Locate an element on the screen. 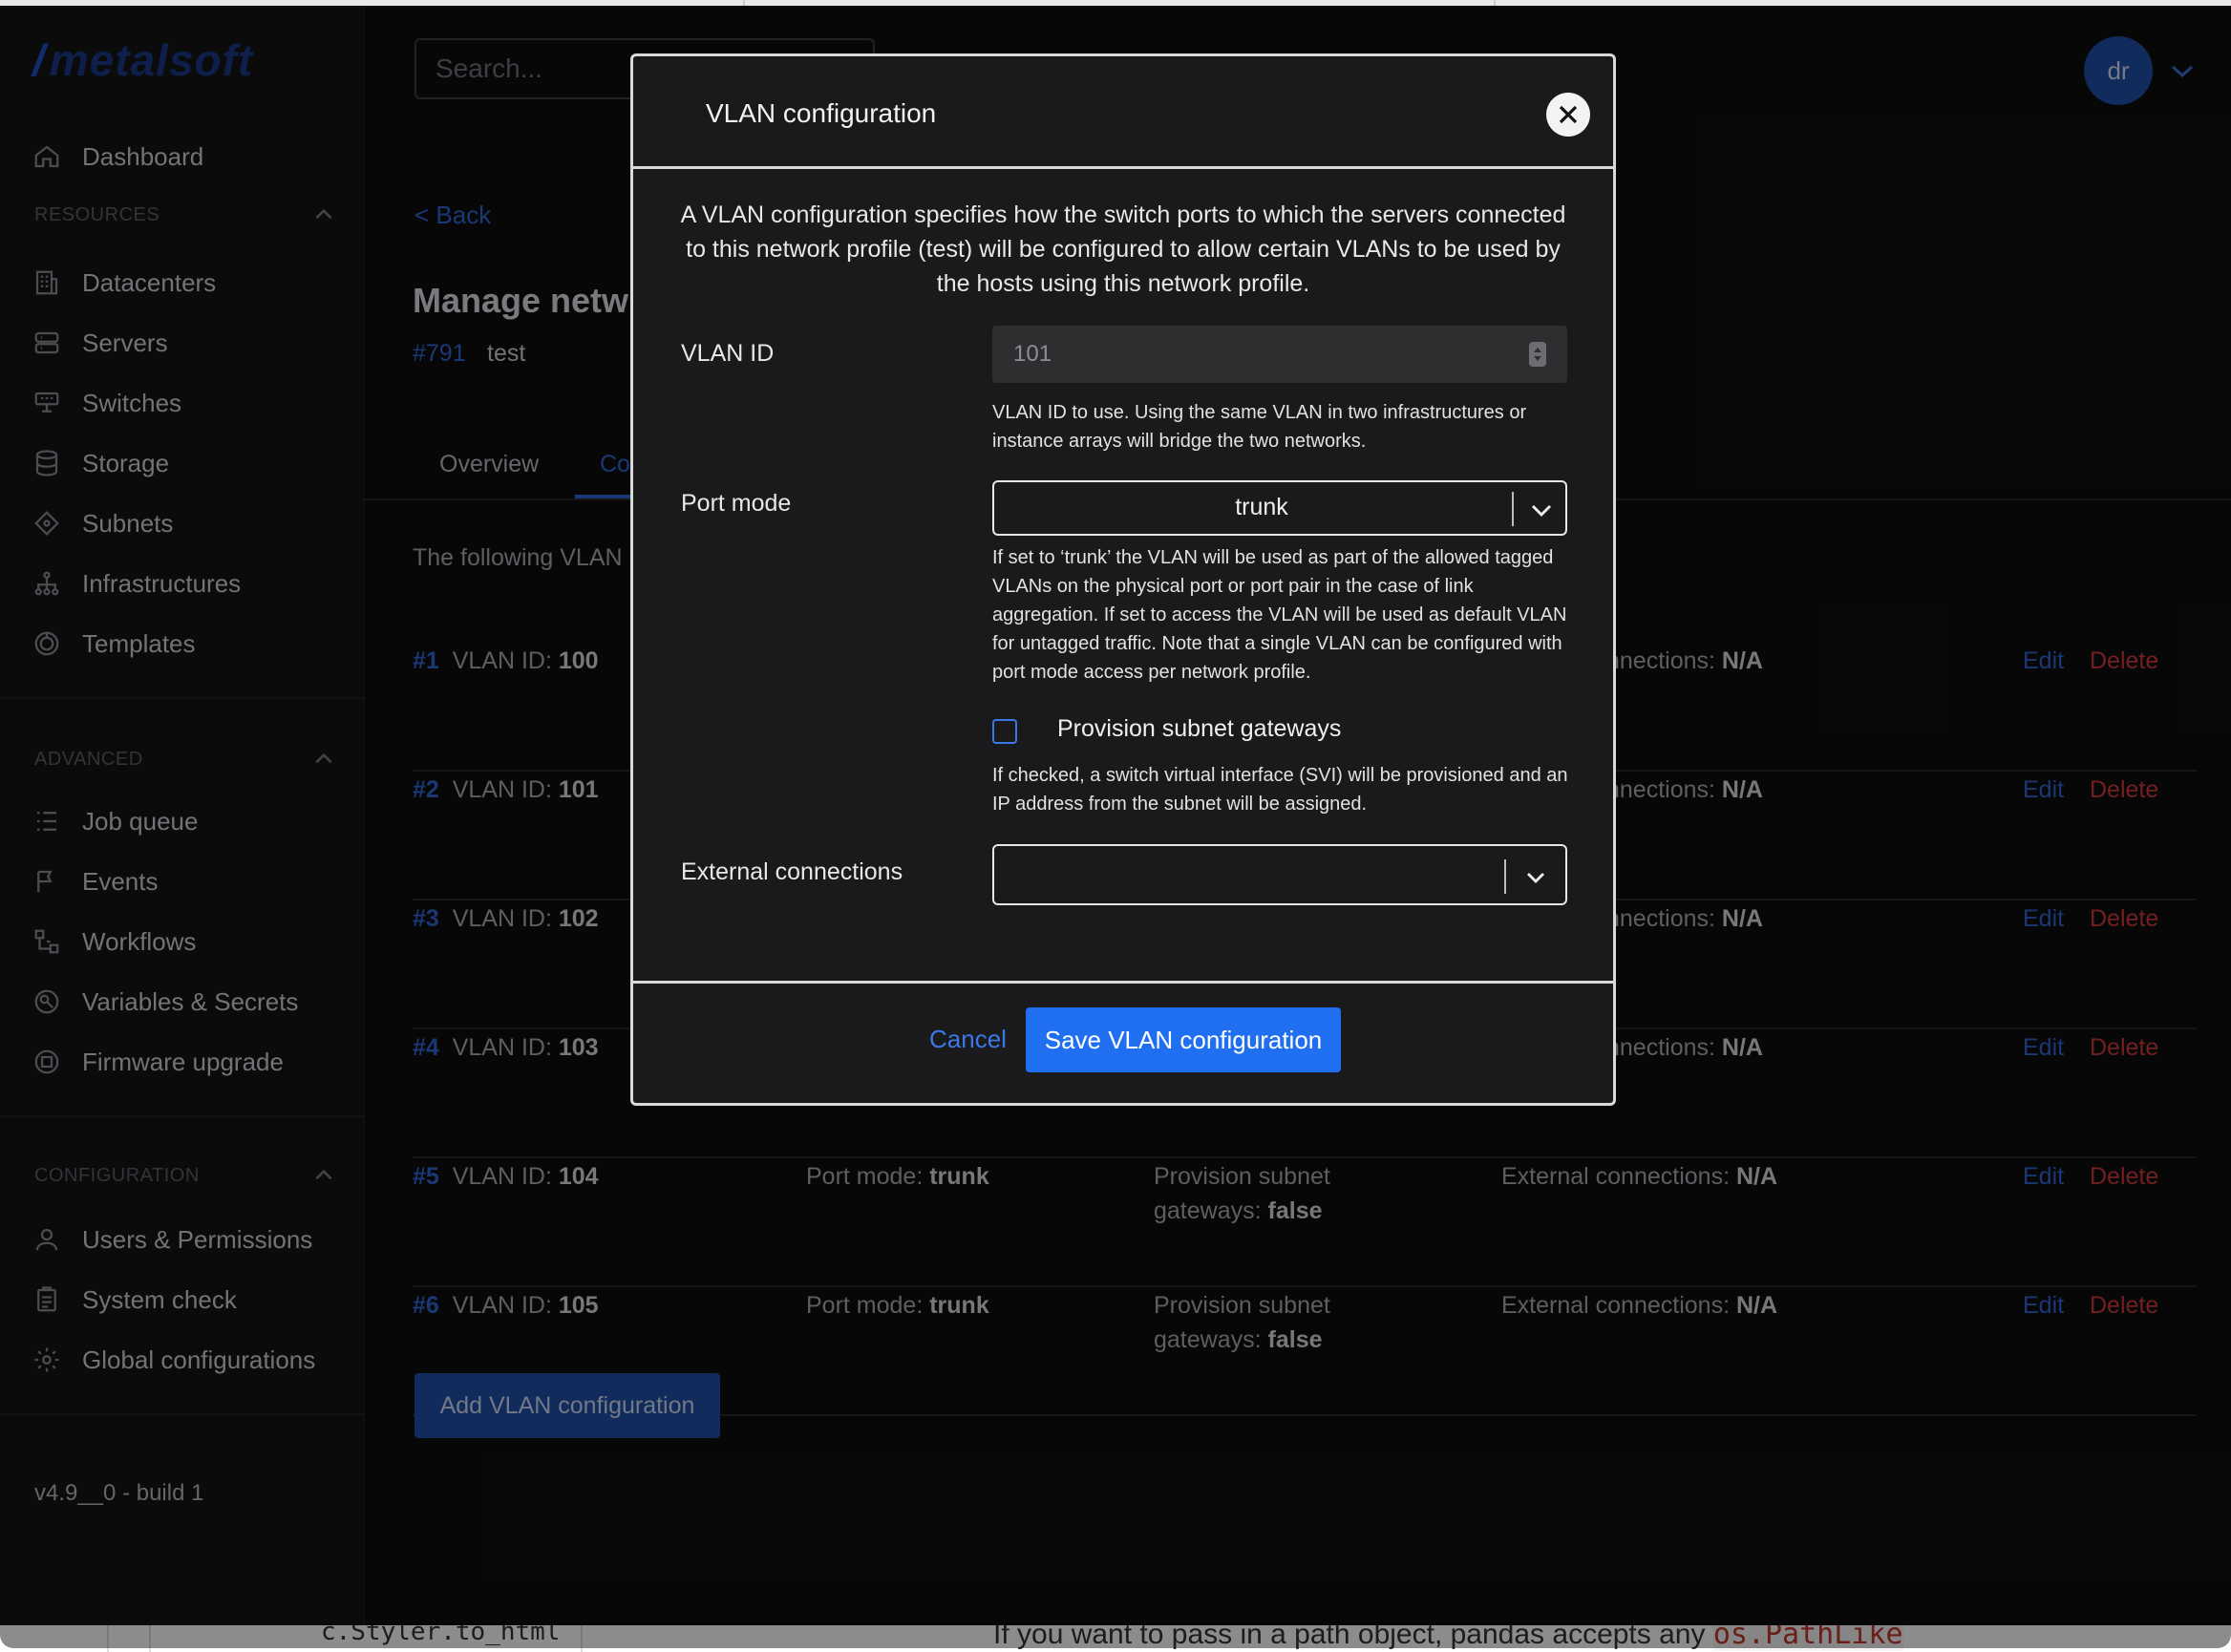 The image size is (2231, 1652). port-mode-select: trunk is located at coordinates (1279, 508).